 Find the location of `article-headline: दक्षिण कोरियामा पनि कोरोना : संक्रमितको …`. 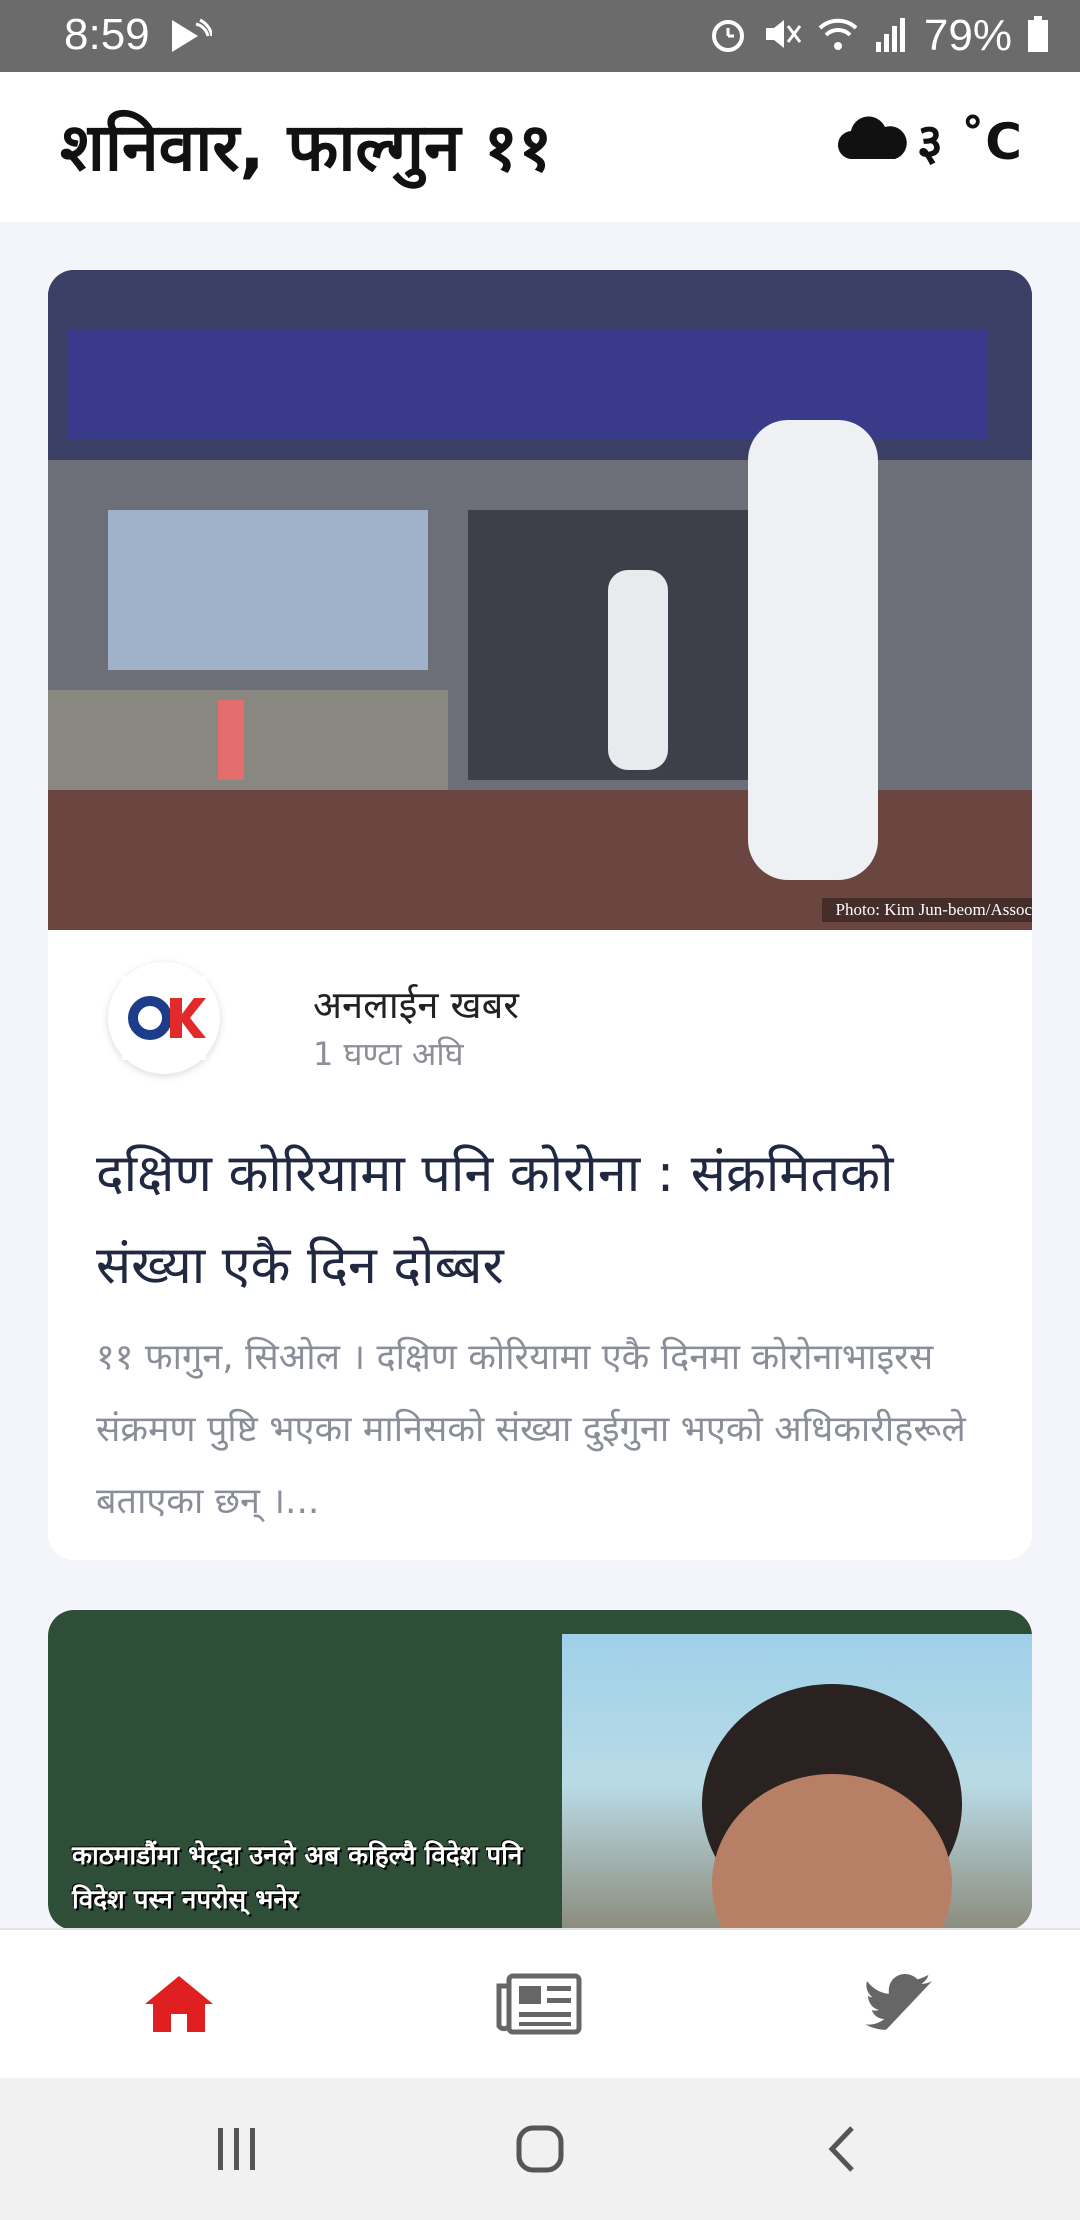

article-headline: दक्षिण कोरियामा पनि कोरोना : संक्रमितको … is located at coordinates (536, 1220).